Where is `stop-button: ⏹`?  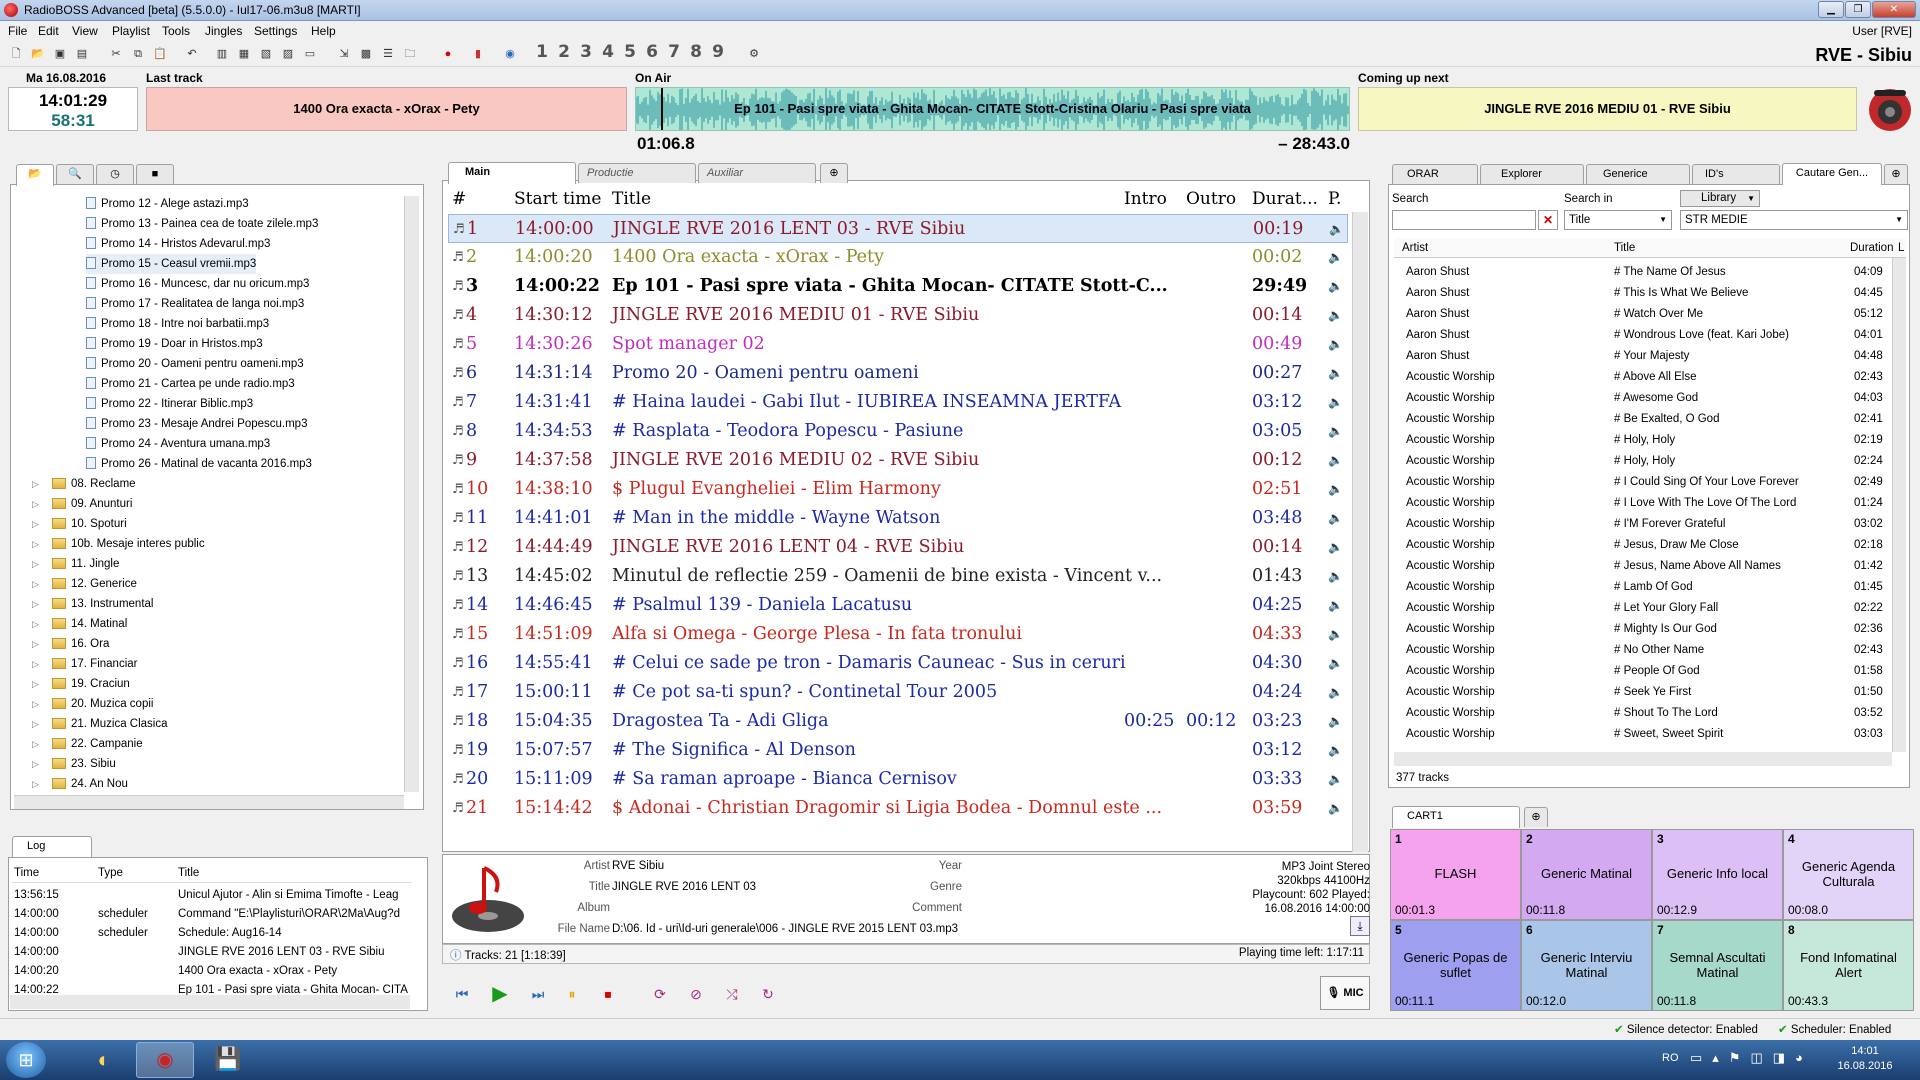 stop-button: ⏹ is located at coordinates (608, 994).